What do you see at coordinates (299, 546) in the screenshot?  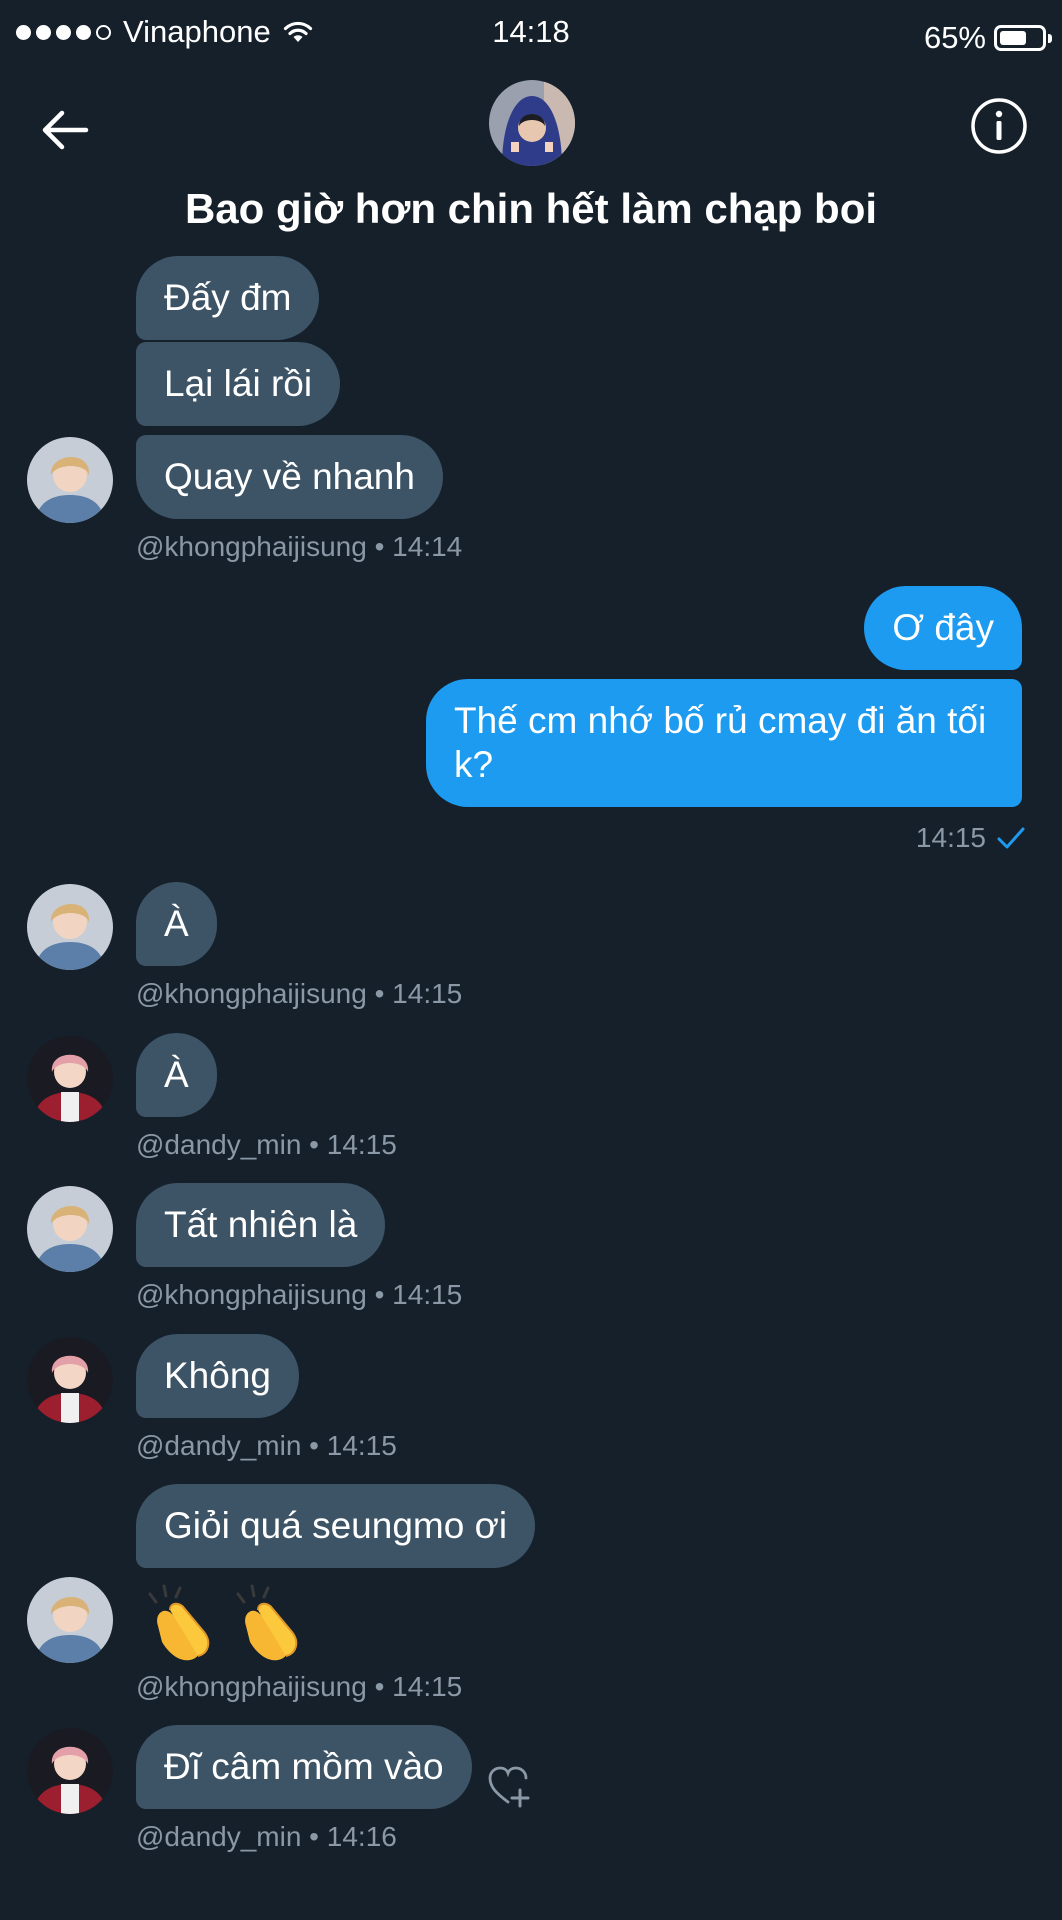 I see `message-meta: @khongphaijisung • 14:14` at bounding box center [299, 546].